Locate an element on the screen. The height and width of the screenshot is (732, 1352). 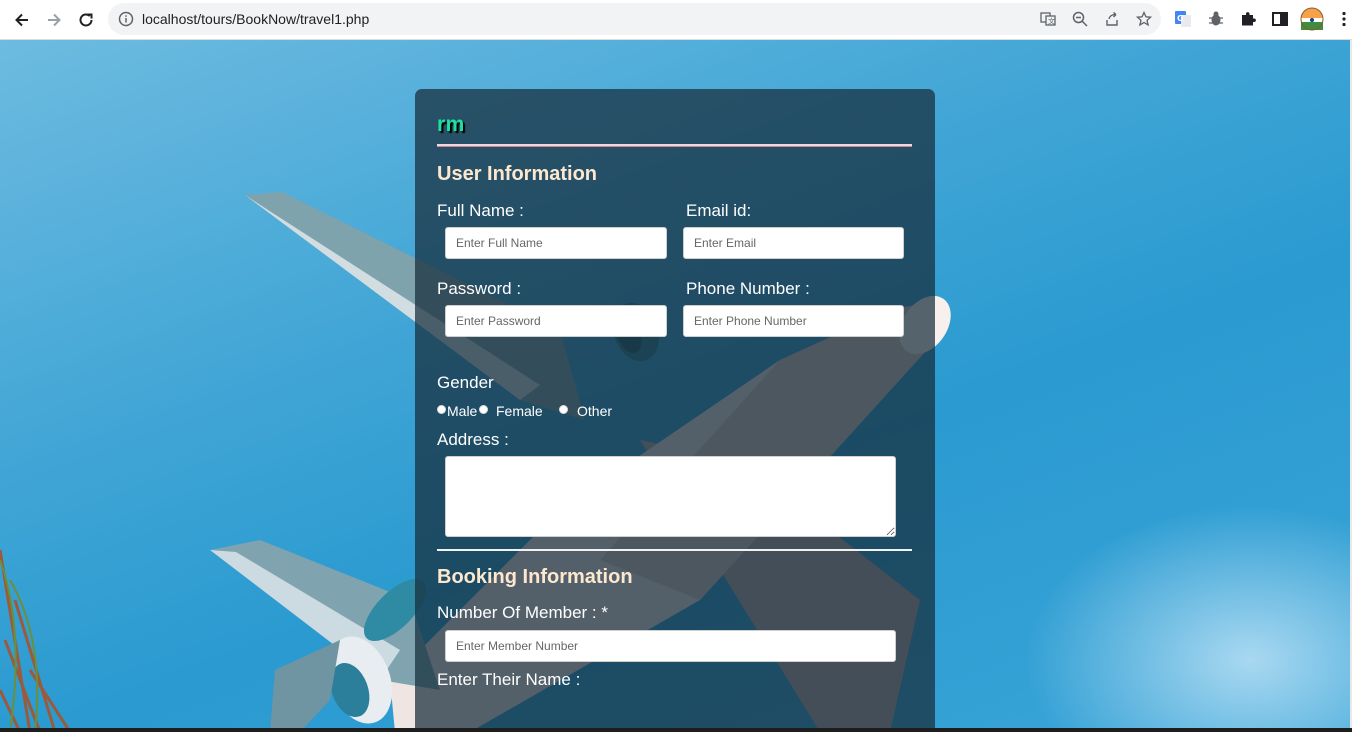
arrow-right-icon is located at coordinates (54, 20).